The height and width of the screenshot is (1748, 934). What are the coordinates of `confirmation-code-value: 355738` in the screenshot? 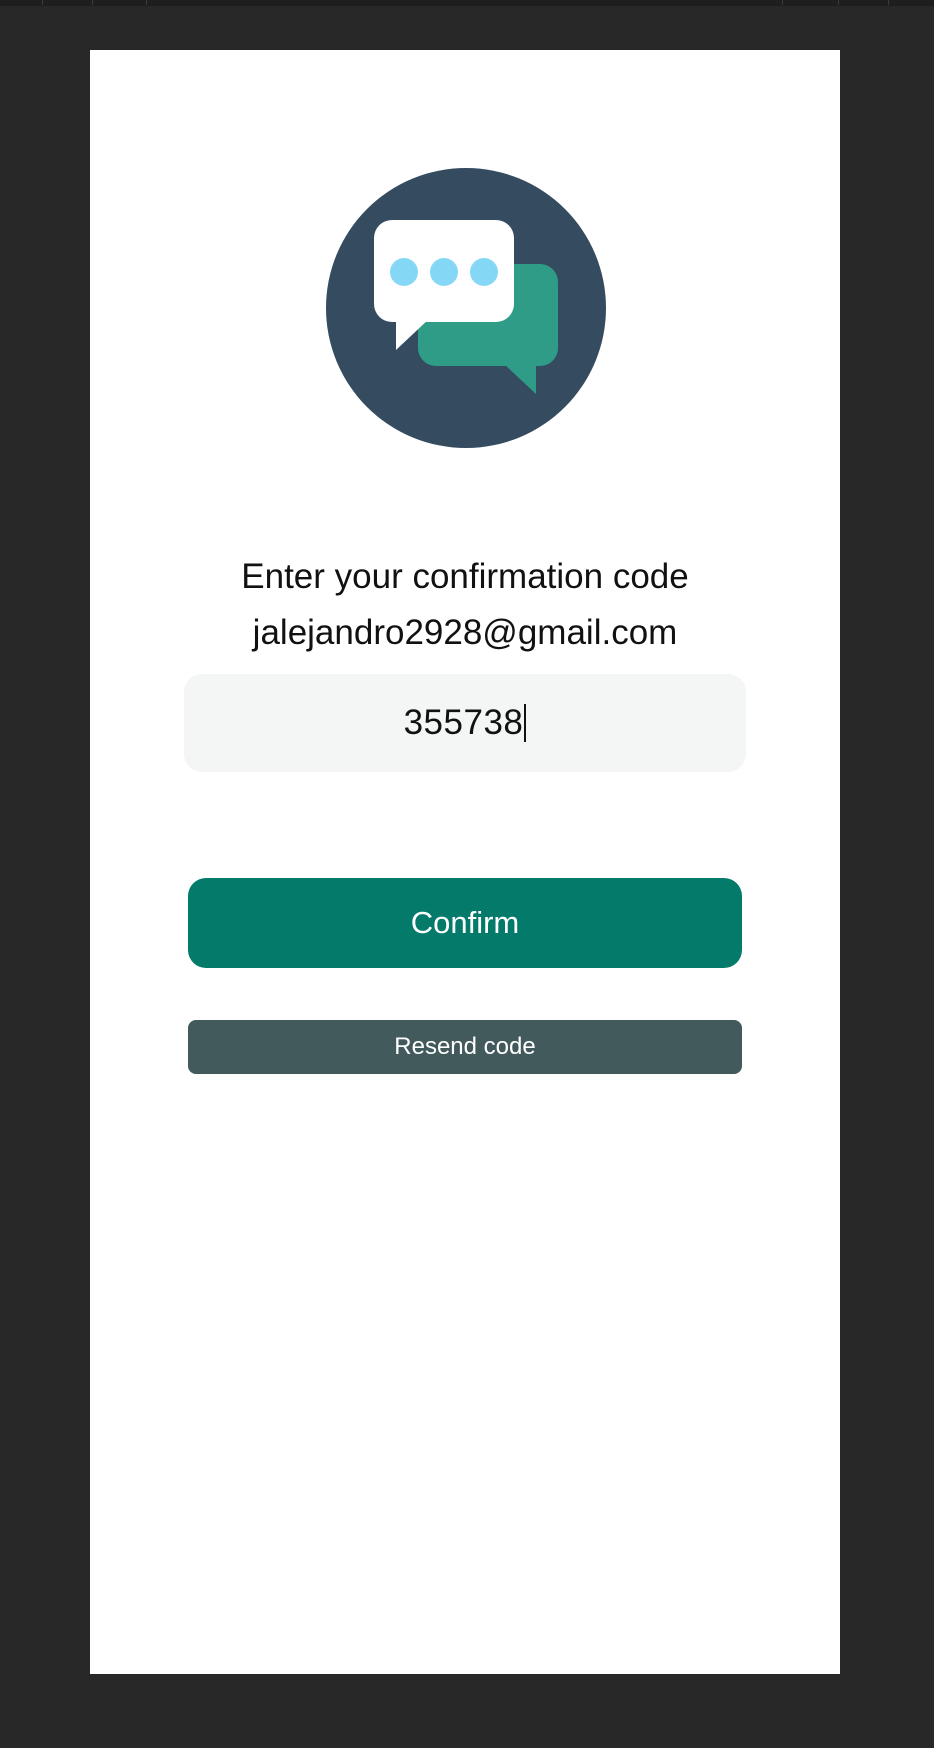 It's located at (463, 722).